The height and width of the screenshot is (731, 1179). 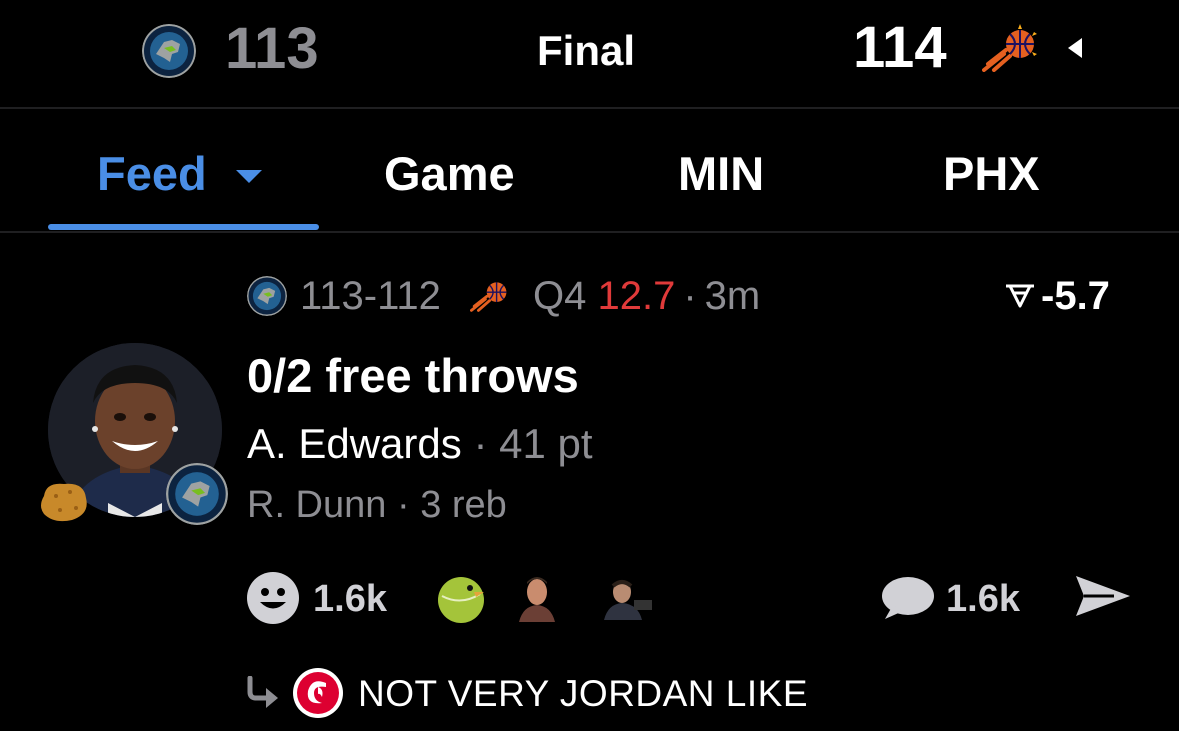 What do you see at coordinates (583, 694) in the screenshot?
I see `reply-text: NOT VERY JORDAN LIKE` at bounding box center [583, 694].